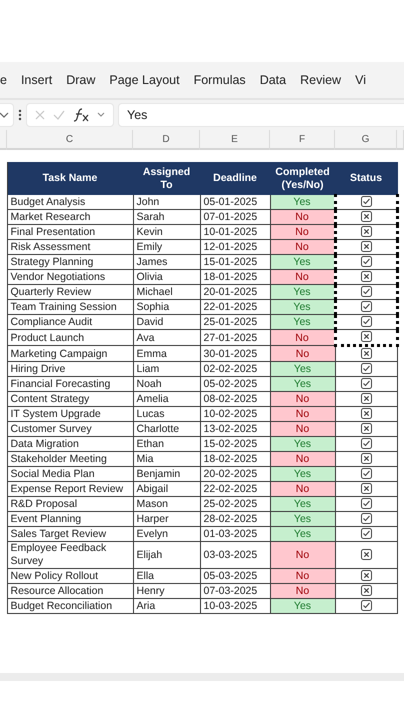  Describe the element at coordinates (70, 444) in the screenshot. I see `task-cell: Data Migration` at that location.